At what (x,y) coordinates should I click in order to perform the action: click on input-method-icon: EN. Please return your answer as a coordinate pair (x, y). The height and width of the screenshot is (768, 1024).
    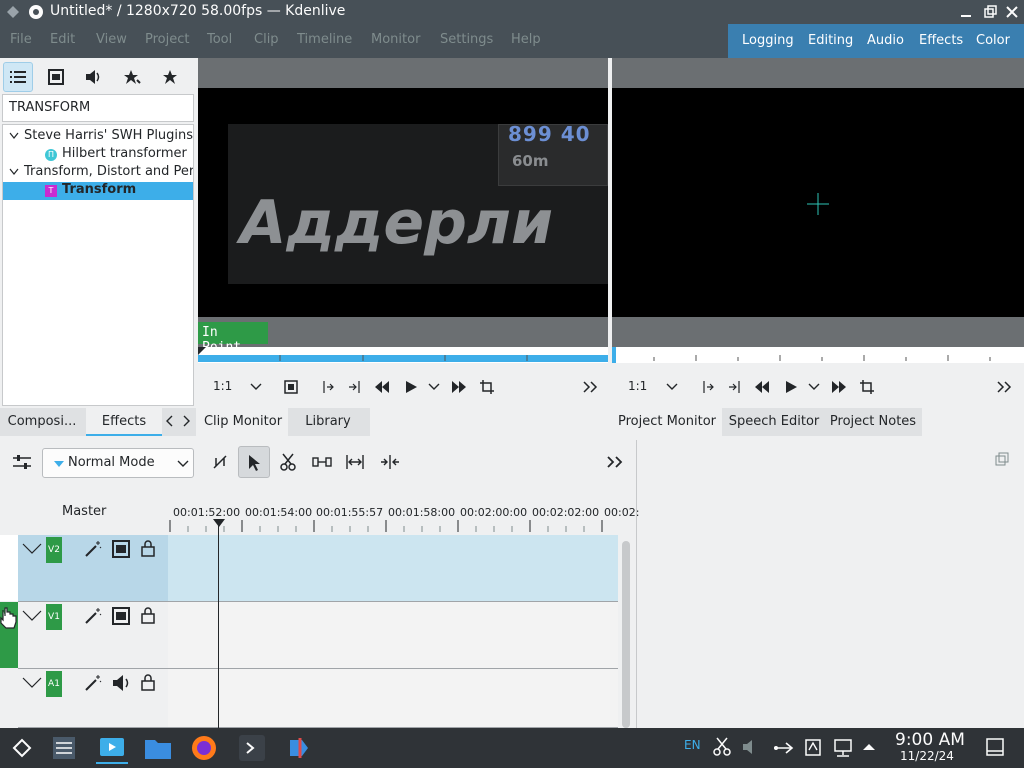
    Looking at the image, I should click on (692, 745).